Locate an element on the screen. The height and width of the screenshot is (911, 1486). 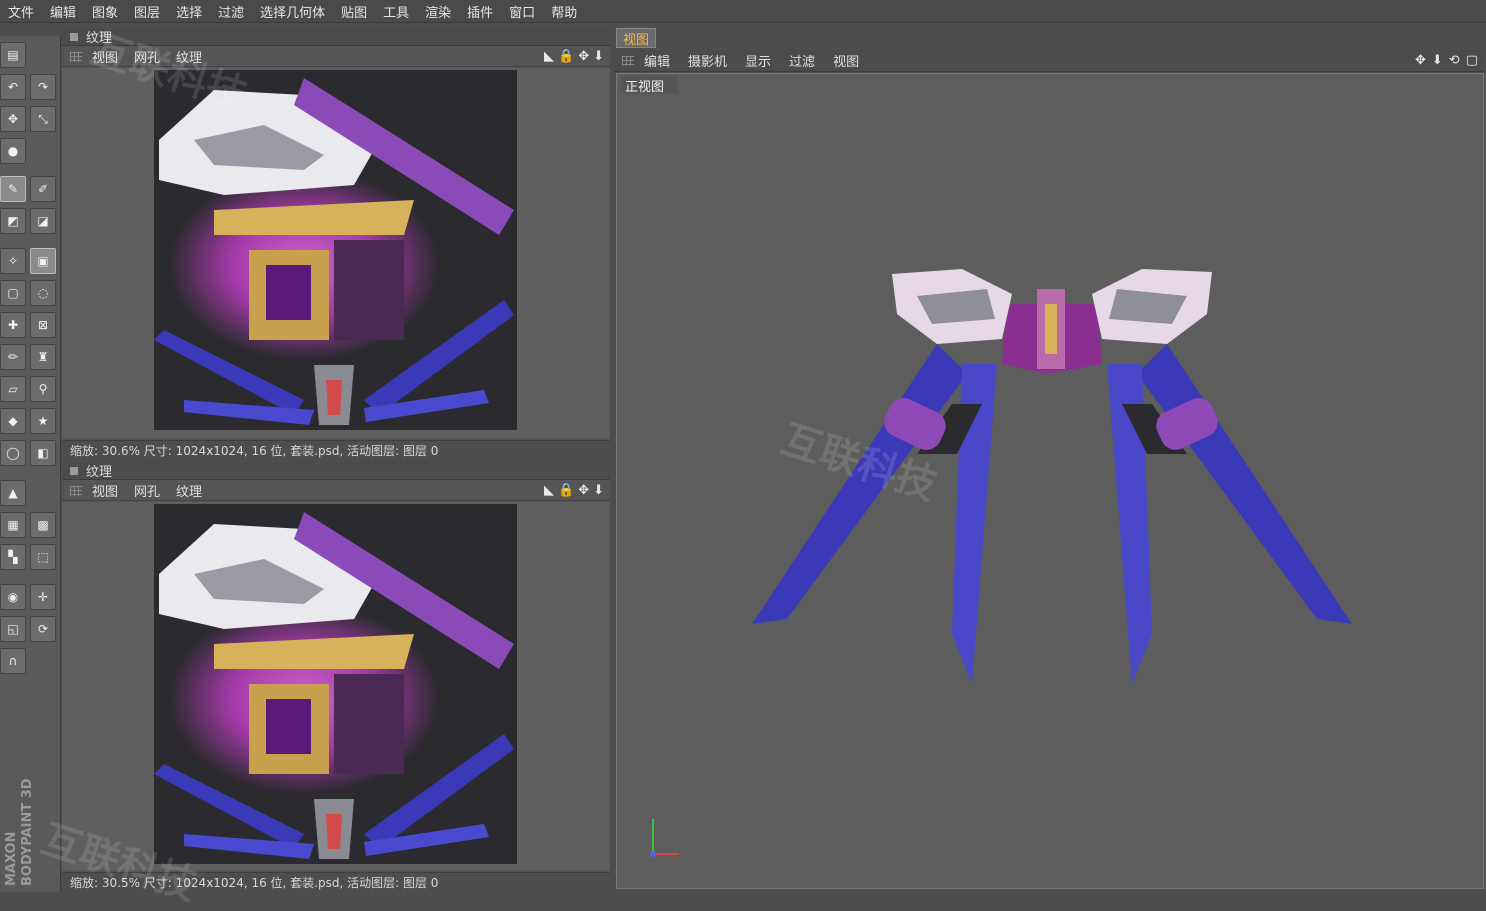
menu-tools: 工具 is located at coordinates (396, 11).